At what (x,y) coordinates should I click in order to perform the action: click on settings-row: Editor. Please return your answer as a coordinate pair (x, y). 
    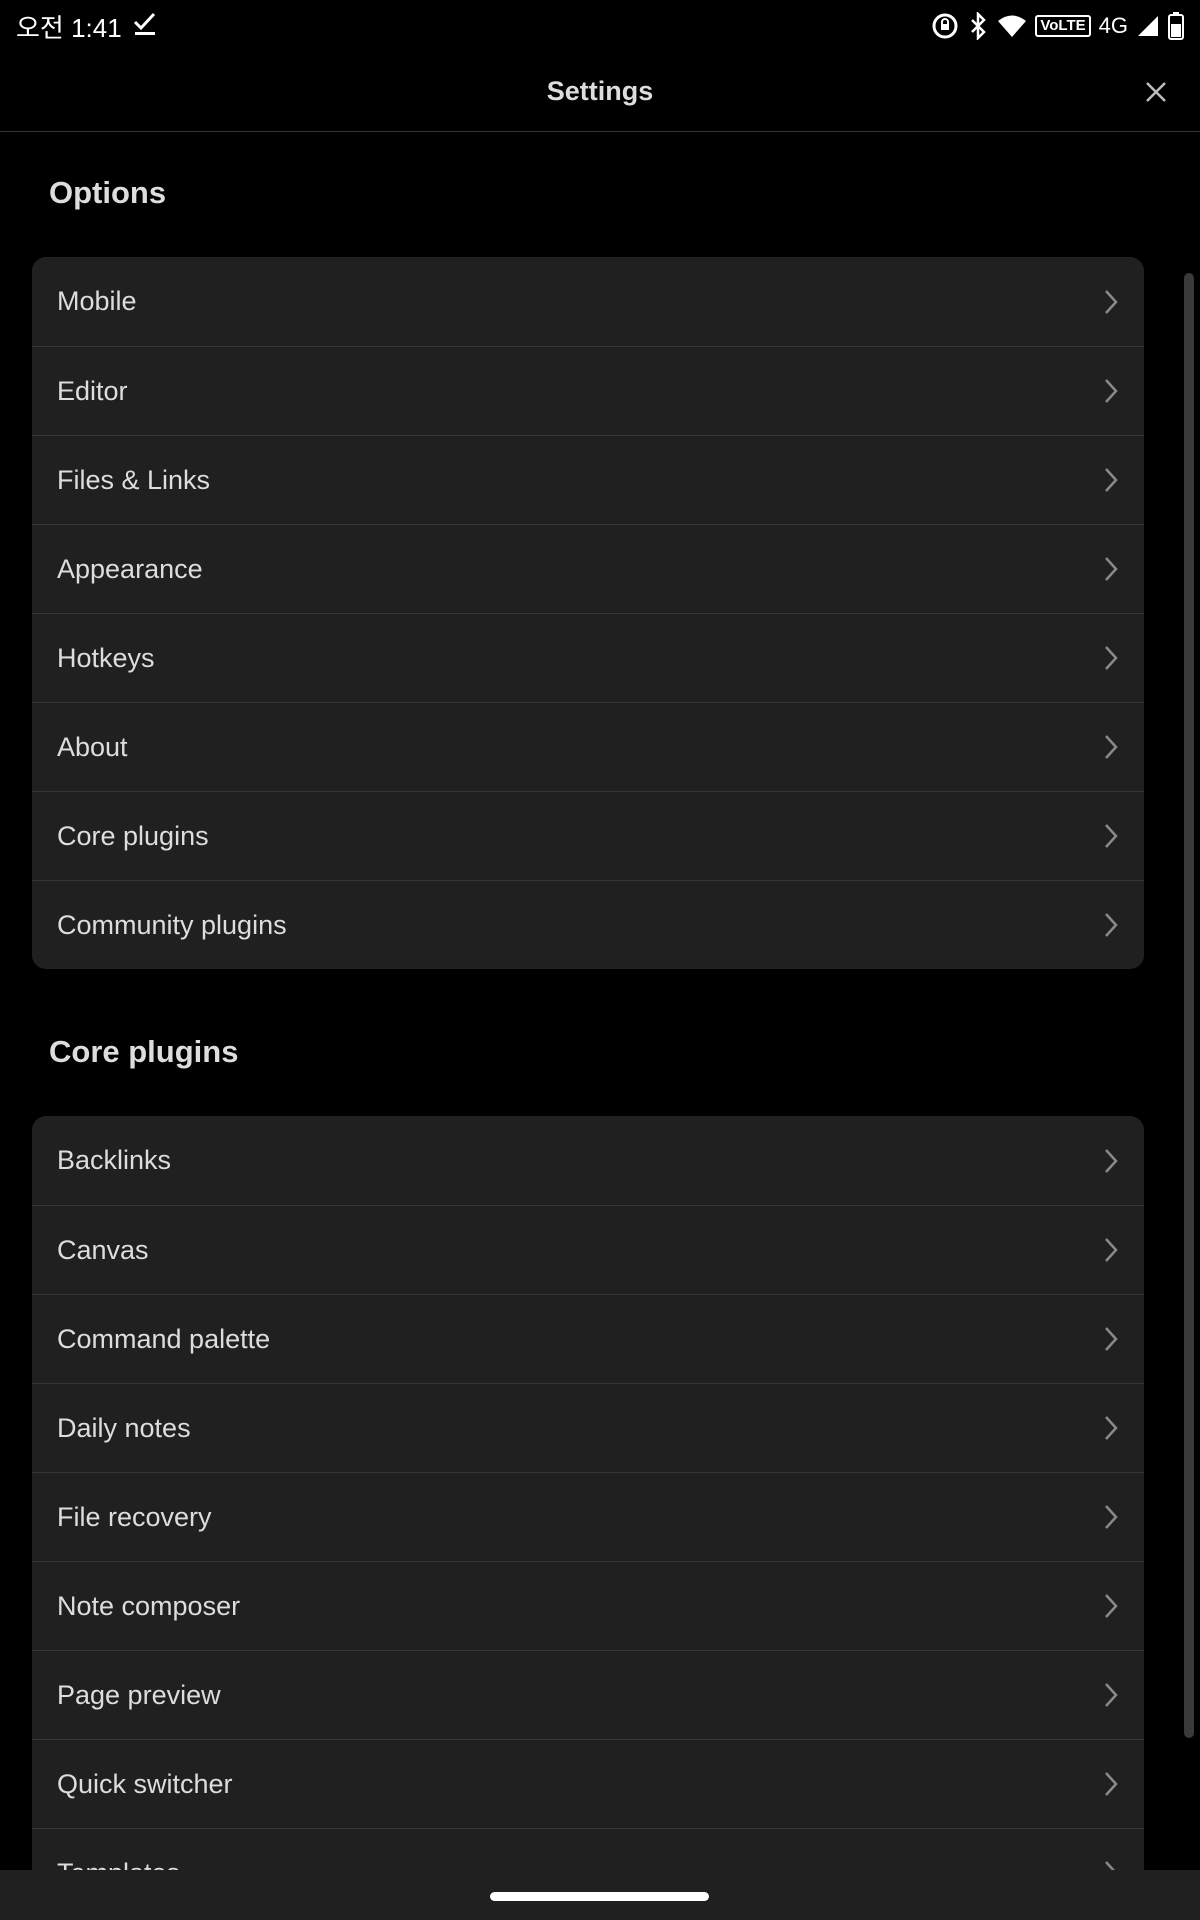
    Looking at the image, I should click on (588, 390).